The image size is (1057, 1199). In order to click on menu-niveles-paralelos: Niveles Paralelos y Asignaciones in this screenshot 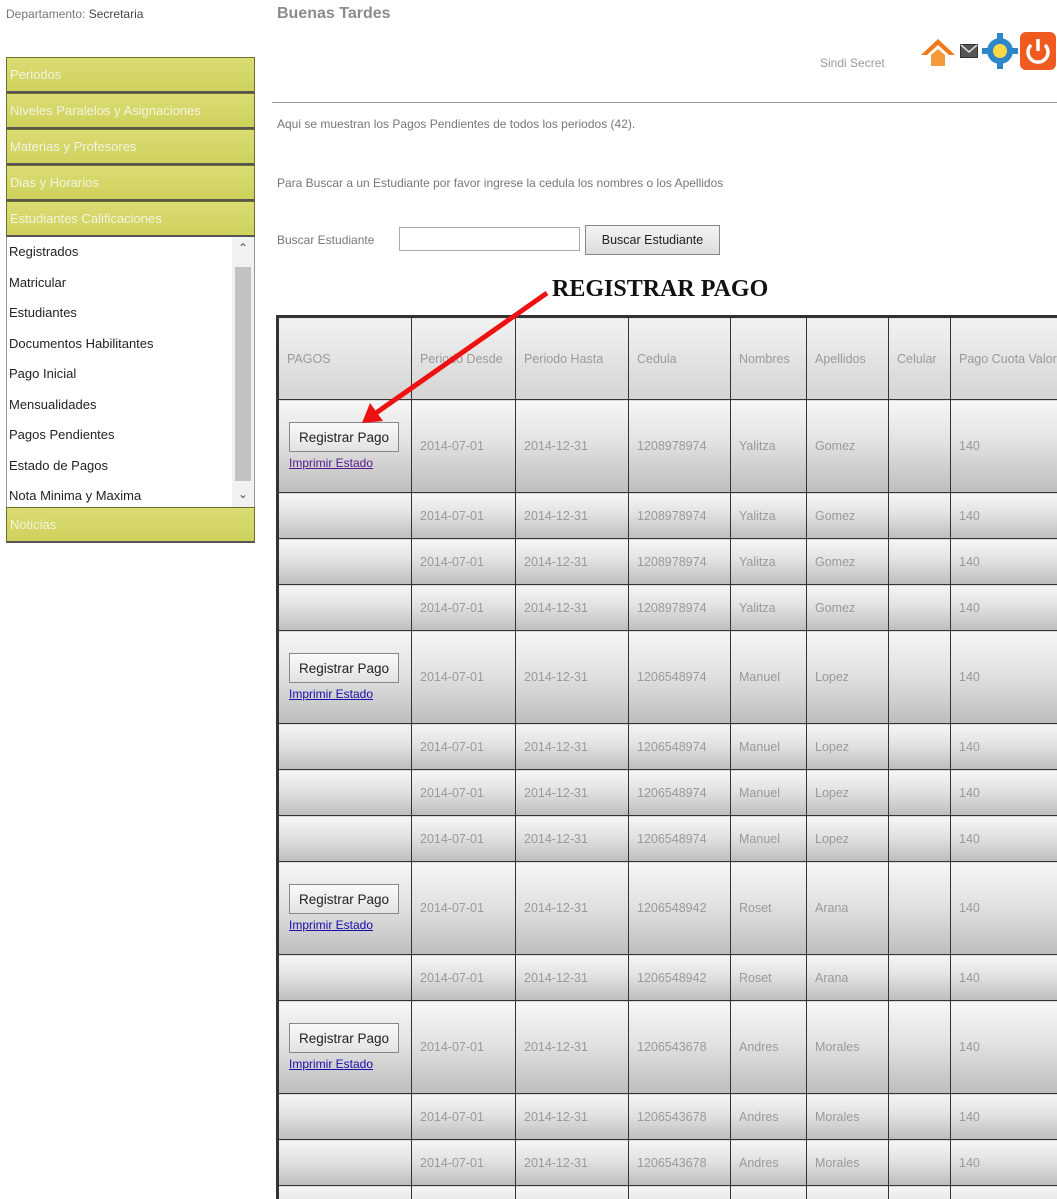, I will do `click(130, 111)`.